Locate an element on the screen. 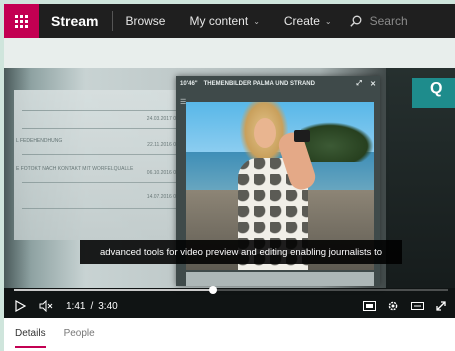 This screenshot has height=351, width=455. close-icon: ✕ is located at coordinates (373, 84).